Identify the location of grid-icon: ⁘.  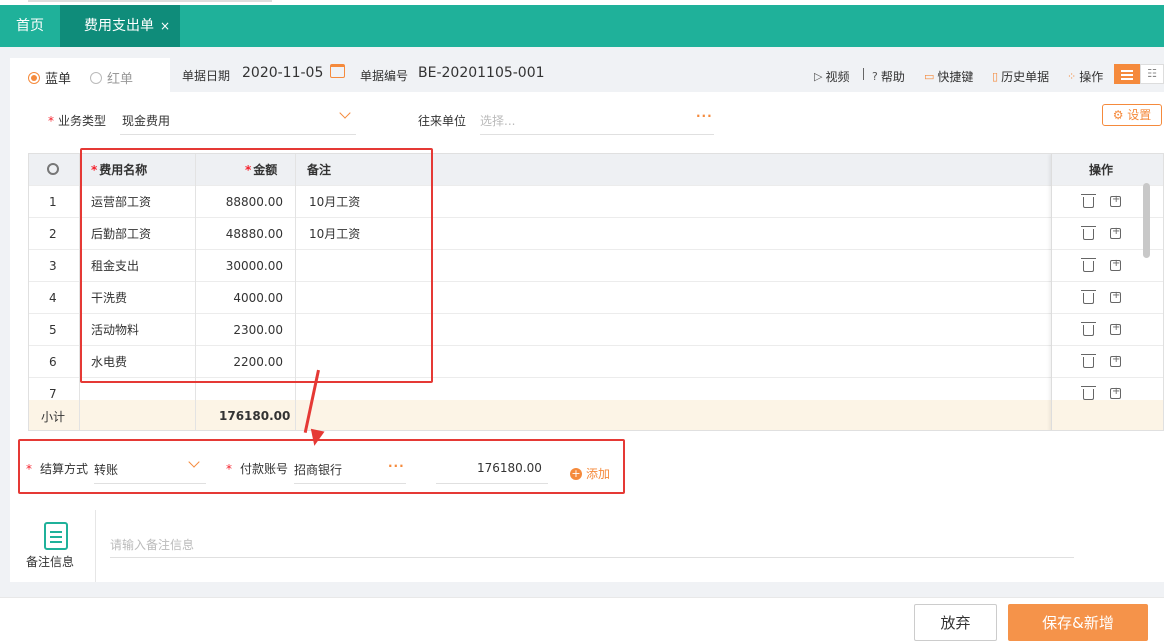
(1072, 76).